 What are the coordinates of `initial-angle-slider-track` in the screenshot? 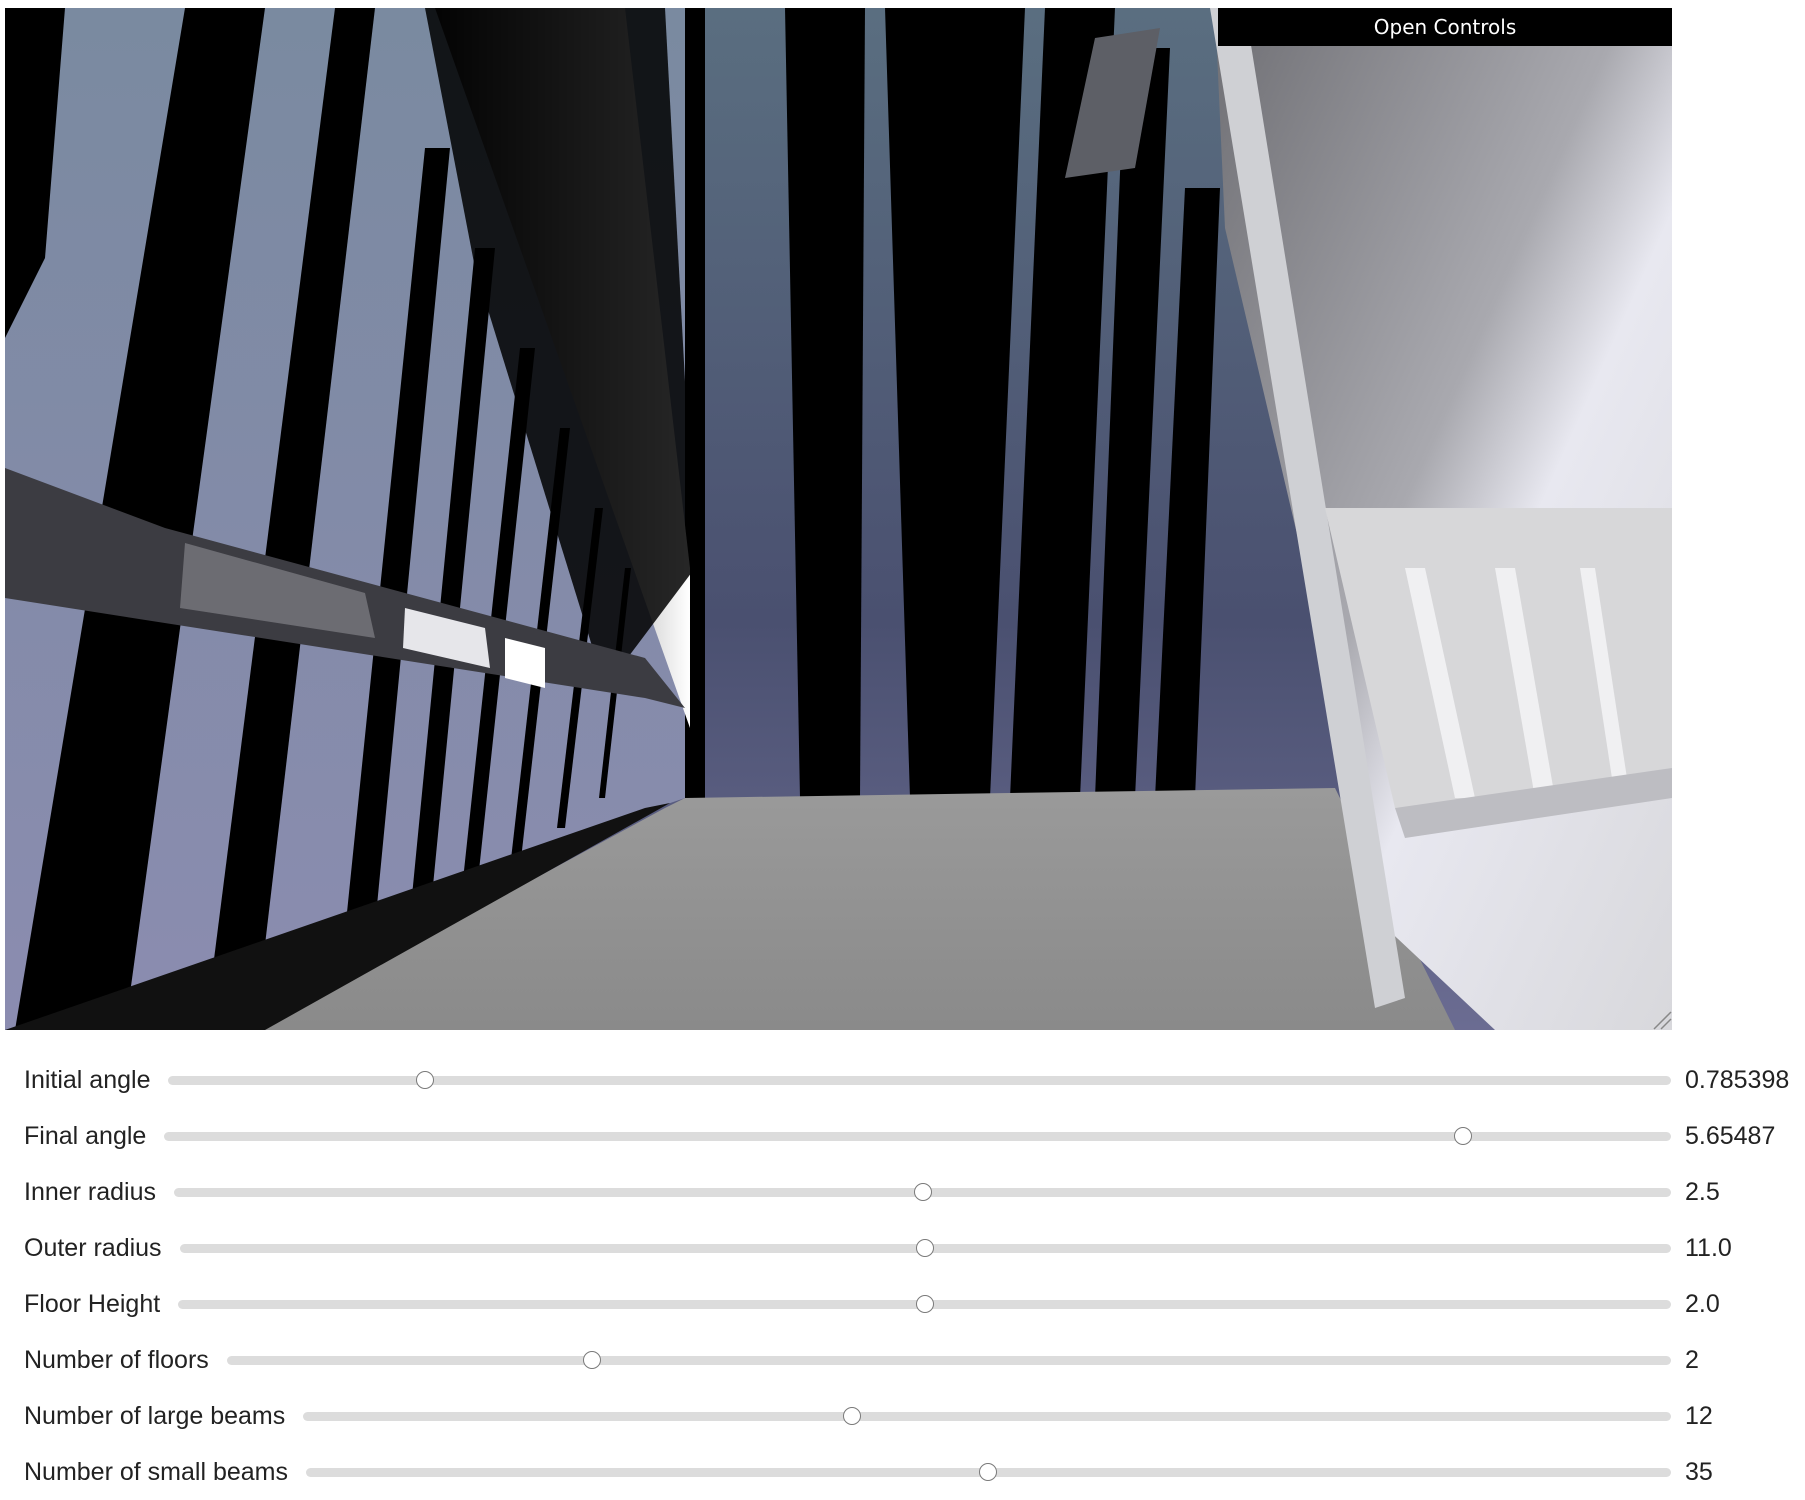 It's located at (919, 1080).